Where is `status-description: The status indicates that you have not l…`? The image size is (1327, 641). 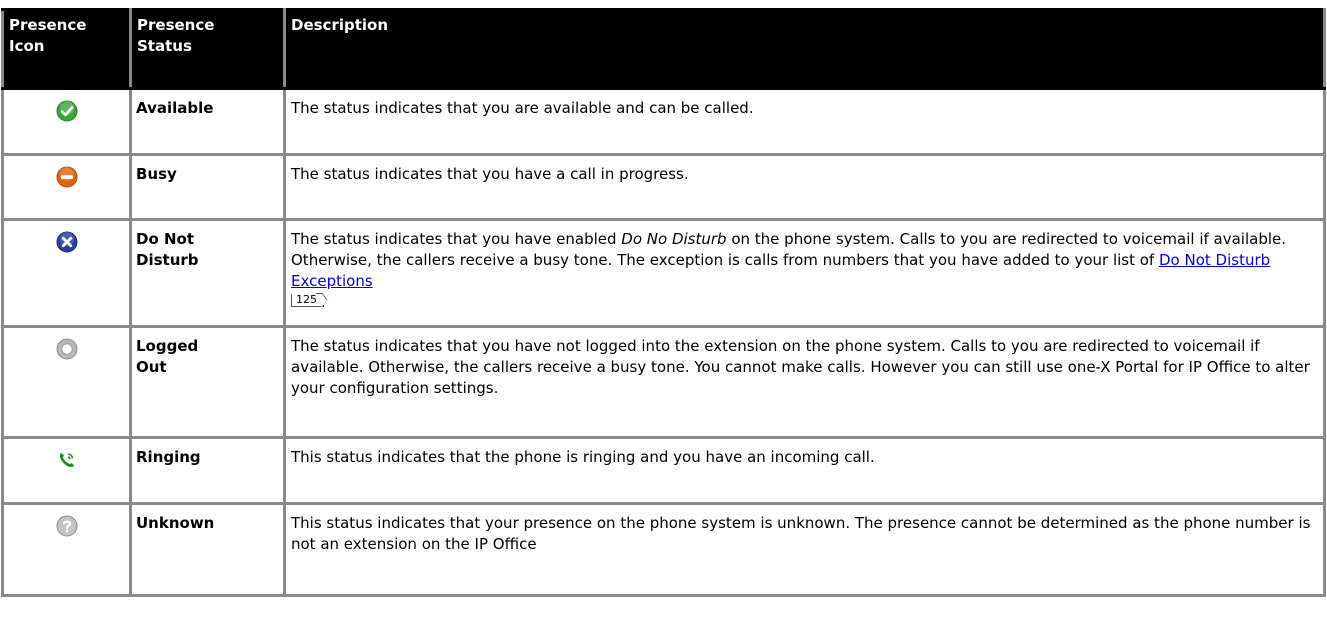 status-description: The status indicates that you have not l… is located at coordinates (804, 382).